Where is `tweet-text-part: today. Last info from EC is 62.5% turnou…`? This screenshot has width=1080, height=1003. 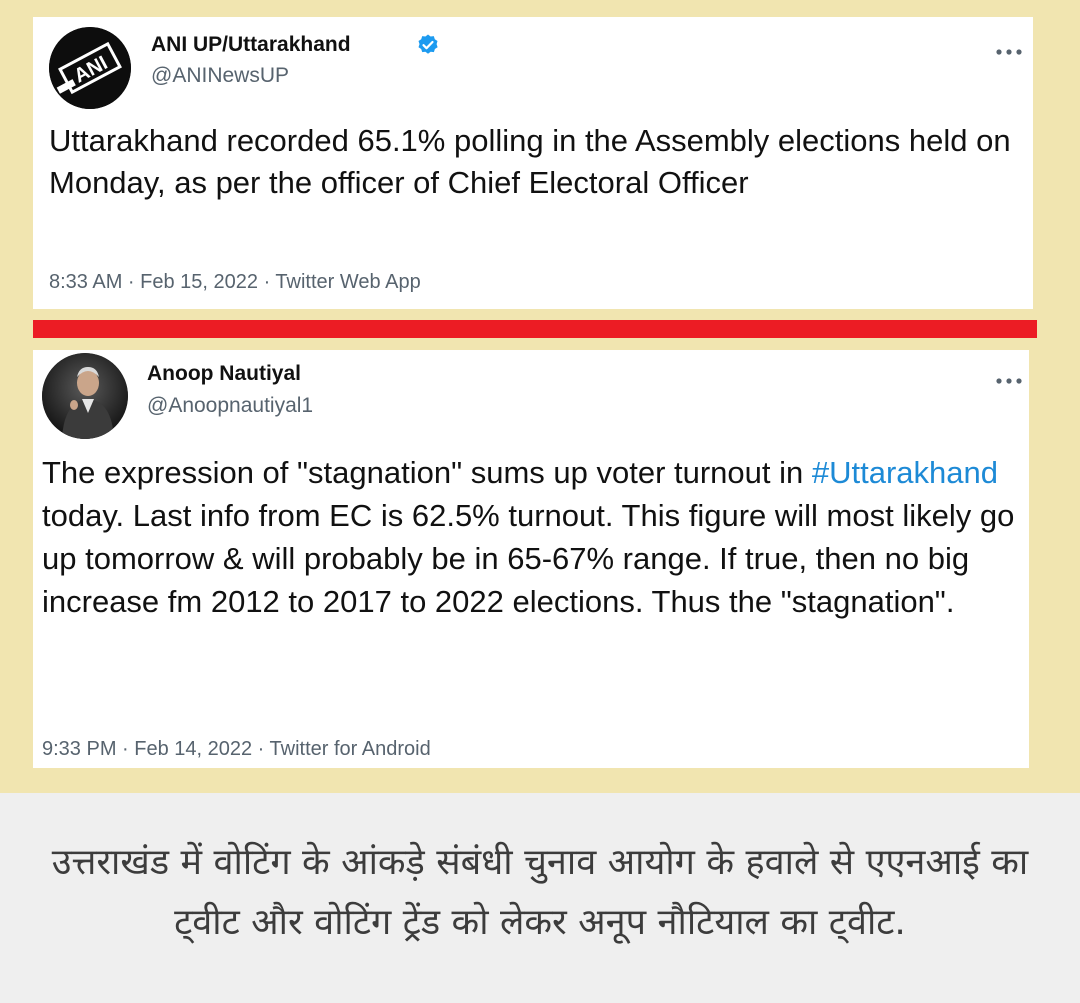
tweet-text-part: today. Last info from EC is 62.5% turnou… is located at coordinates (528, 558).